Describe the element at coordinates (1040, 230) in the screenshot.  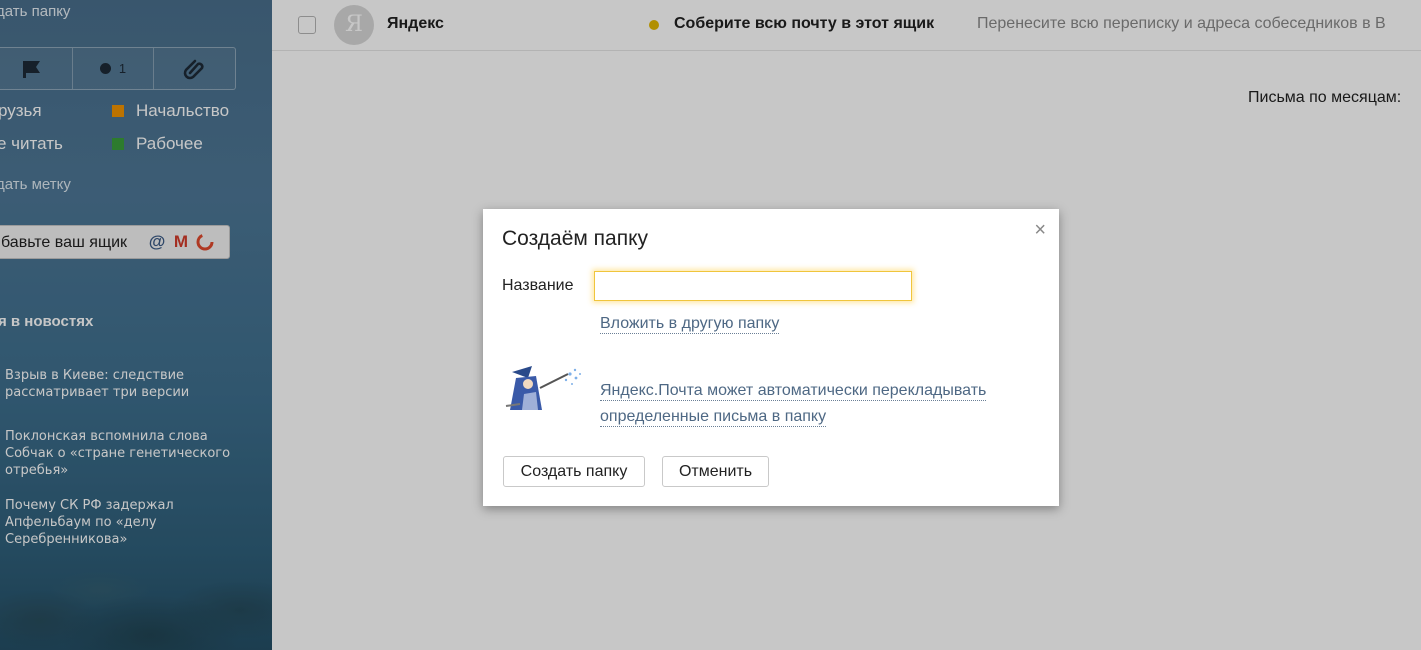
I see `close-icon: ×` at that location.